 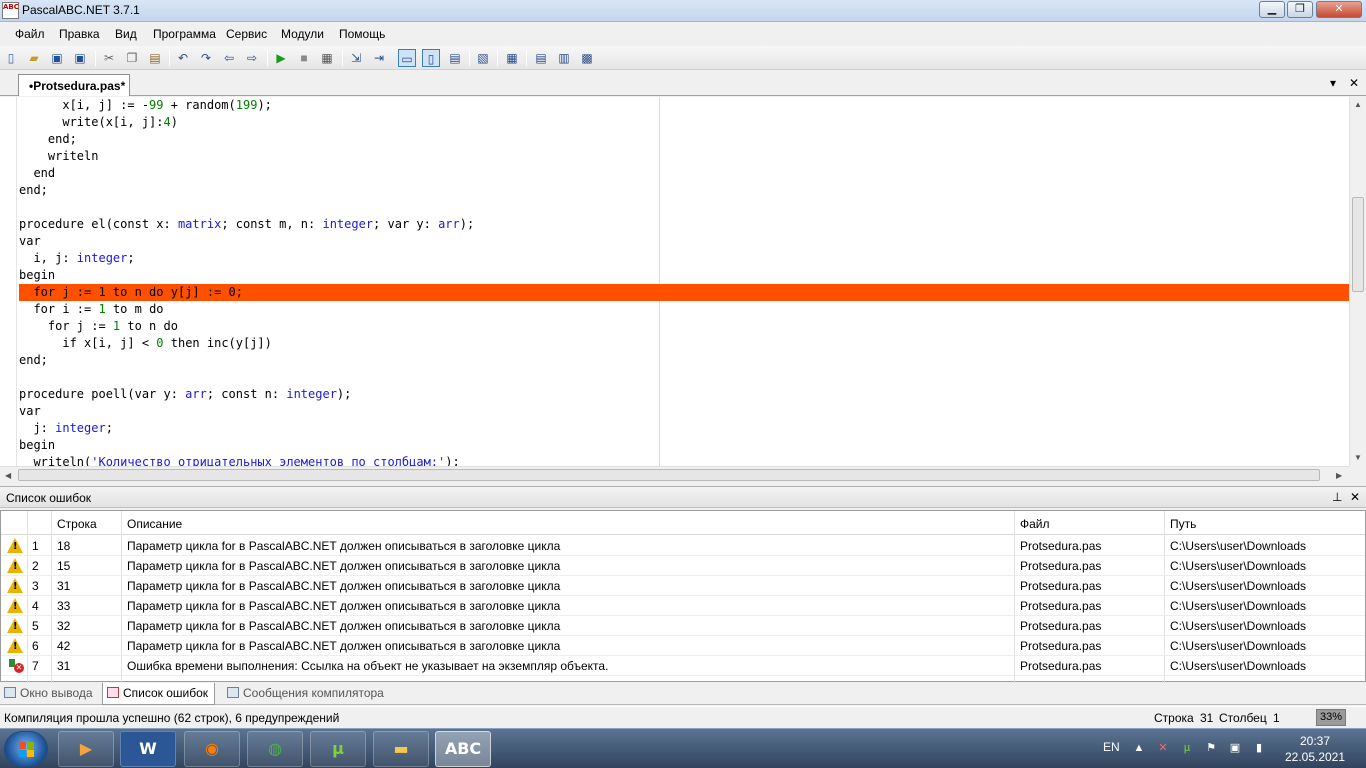 What do you see at coordinates (1358, 457) in the screenshot?
I see `scroll-down-icon: ▼` at bounding box center [1358, 457].